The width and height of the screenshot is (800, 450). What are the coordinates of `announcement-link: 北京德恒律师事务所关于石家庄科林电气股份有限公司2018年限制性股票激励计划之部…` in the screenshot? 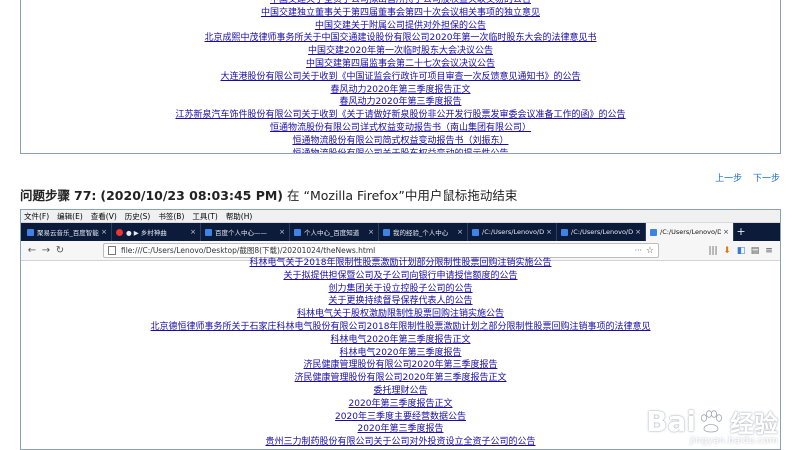 It's located at (401, 327).